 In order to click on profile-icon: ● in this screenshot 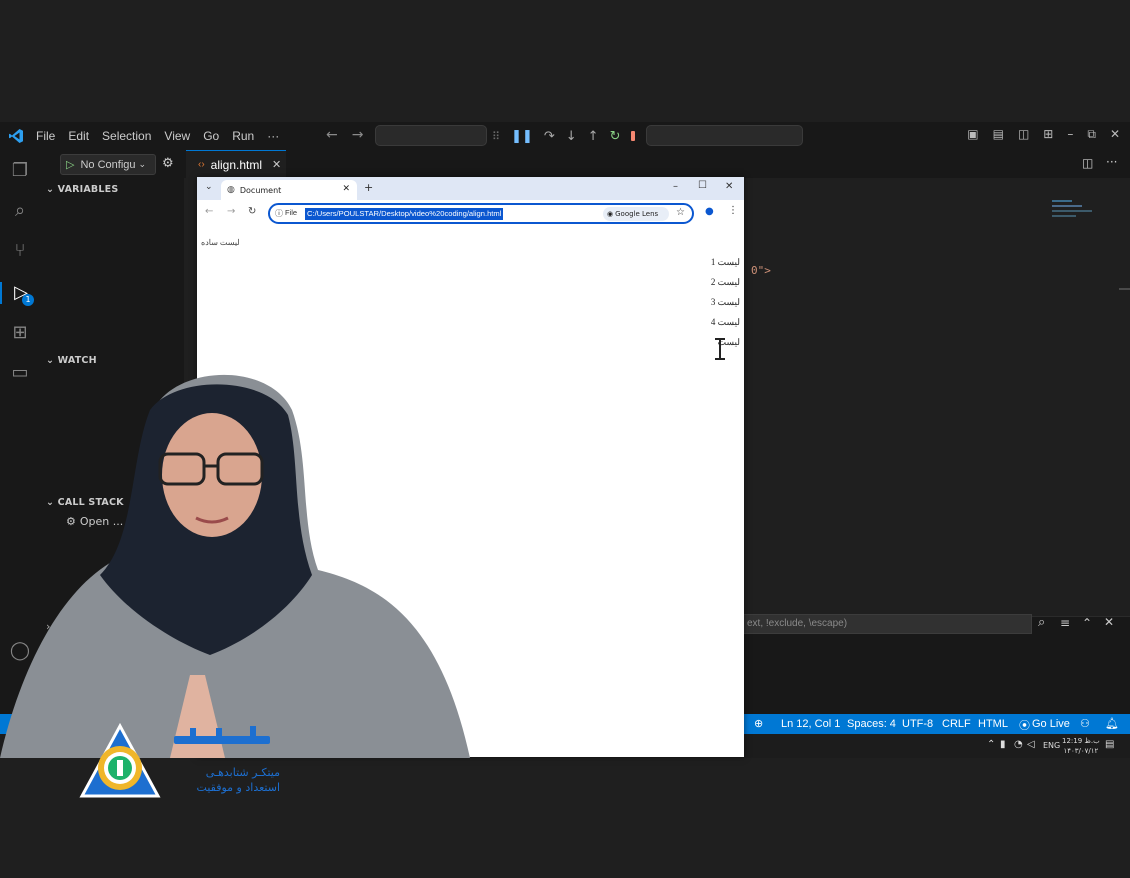, I will do `click(709, 211)`.